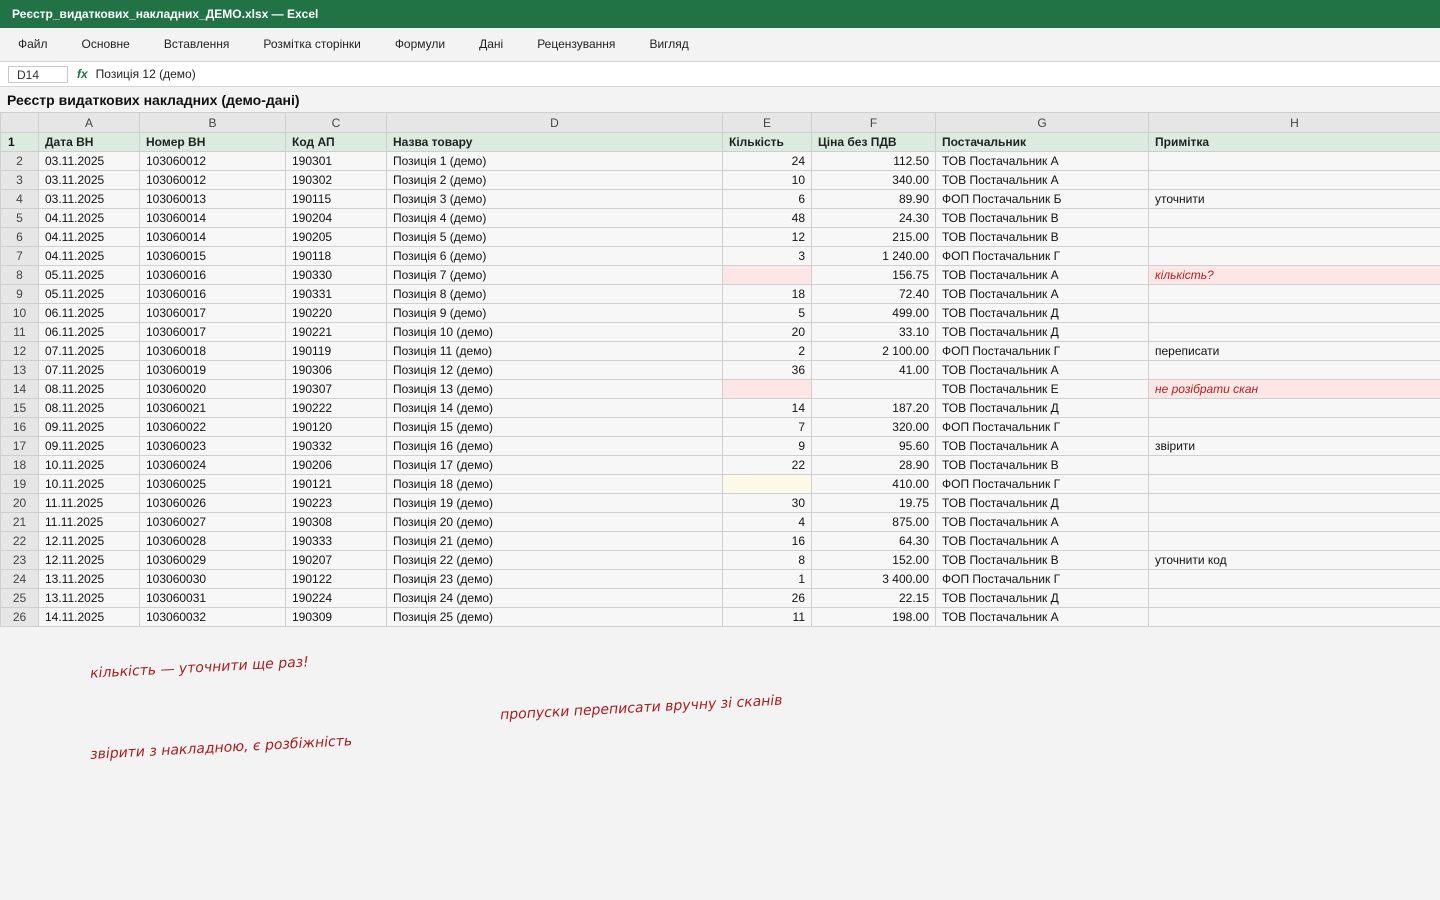  I want to click on fx-icon: fx, so click(82, 74).